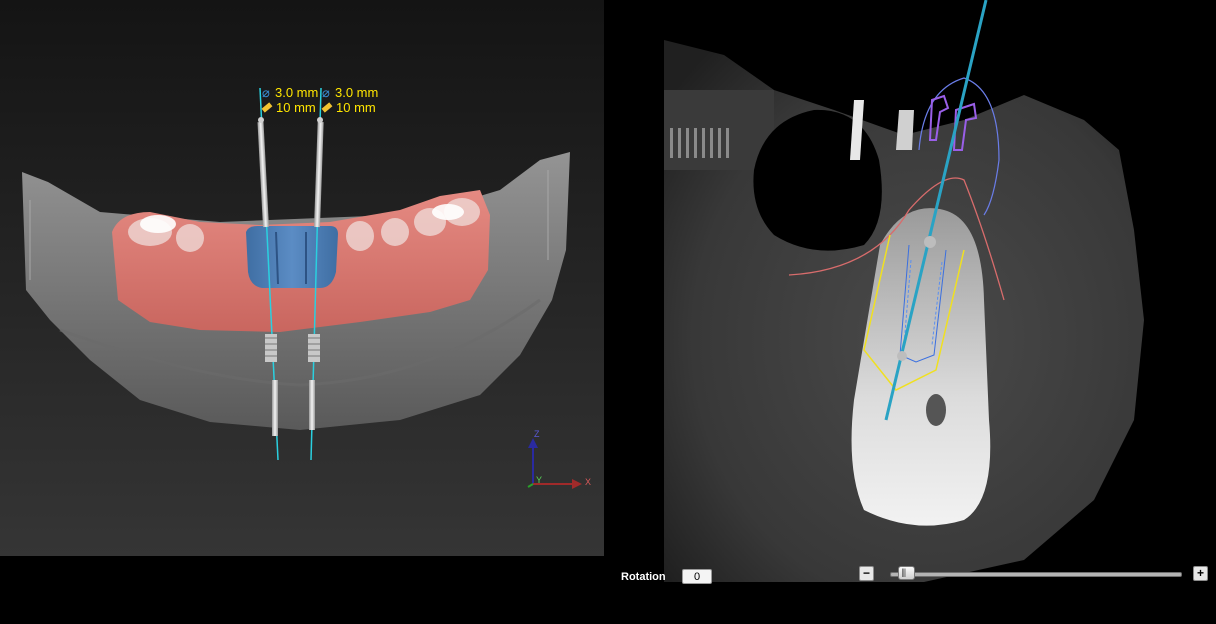  Describe the element at coordinates (297, 92) in the screenshot. I see `implant-1-diameter: 3.0 mm` at that location.